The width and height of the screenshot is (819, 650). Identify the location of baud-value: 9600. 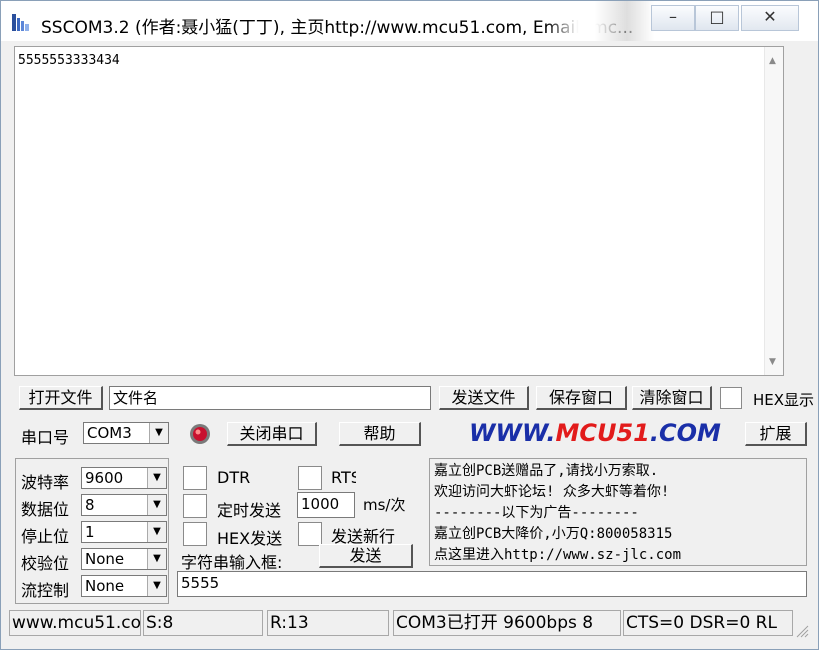
(104, 478).